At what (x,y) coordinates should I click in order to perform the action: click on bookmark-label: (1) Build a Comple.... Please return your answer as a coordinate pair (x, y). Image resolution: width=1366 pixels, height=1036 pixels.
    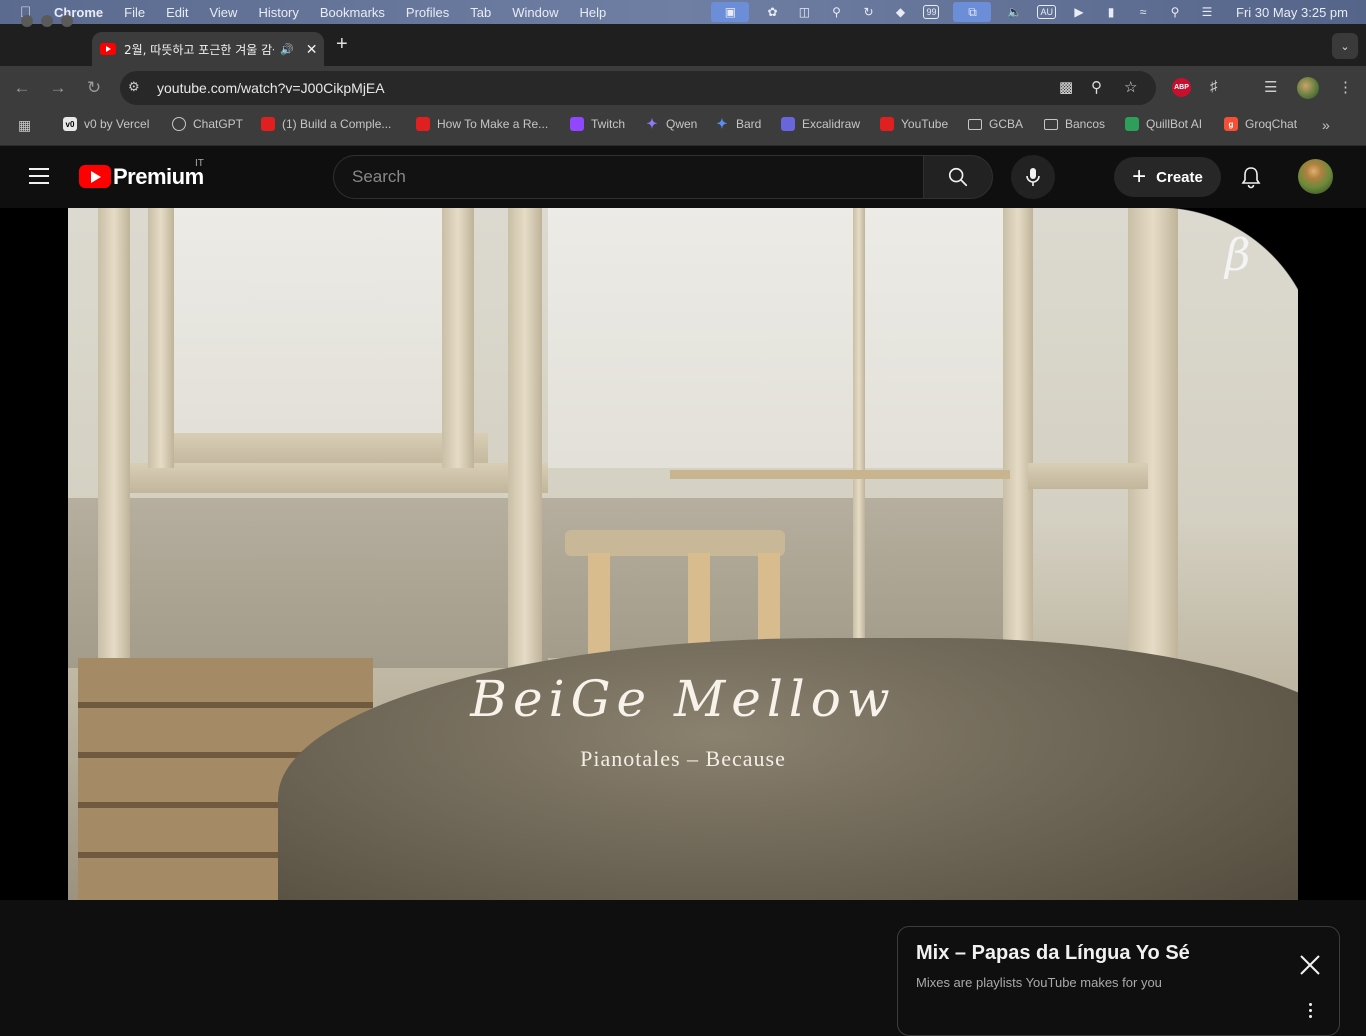
    Looking at the image, I should click on (337, 124).